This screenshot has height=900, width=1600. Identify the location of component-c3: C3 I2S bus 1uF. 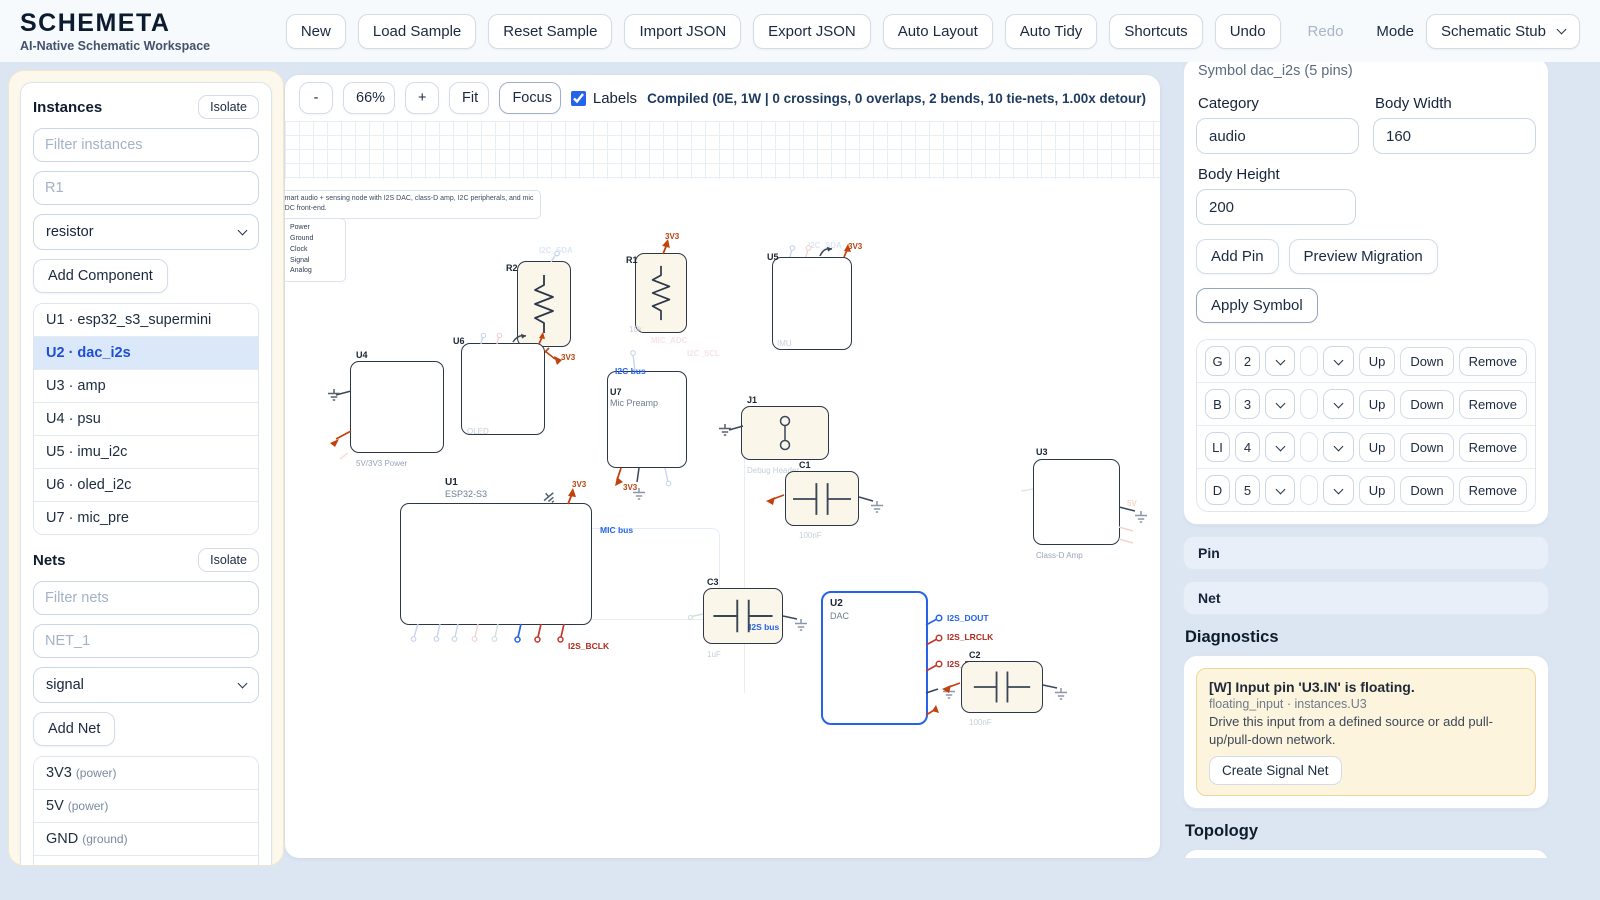
(747, 618).